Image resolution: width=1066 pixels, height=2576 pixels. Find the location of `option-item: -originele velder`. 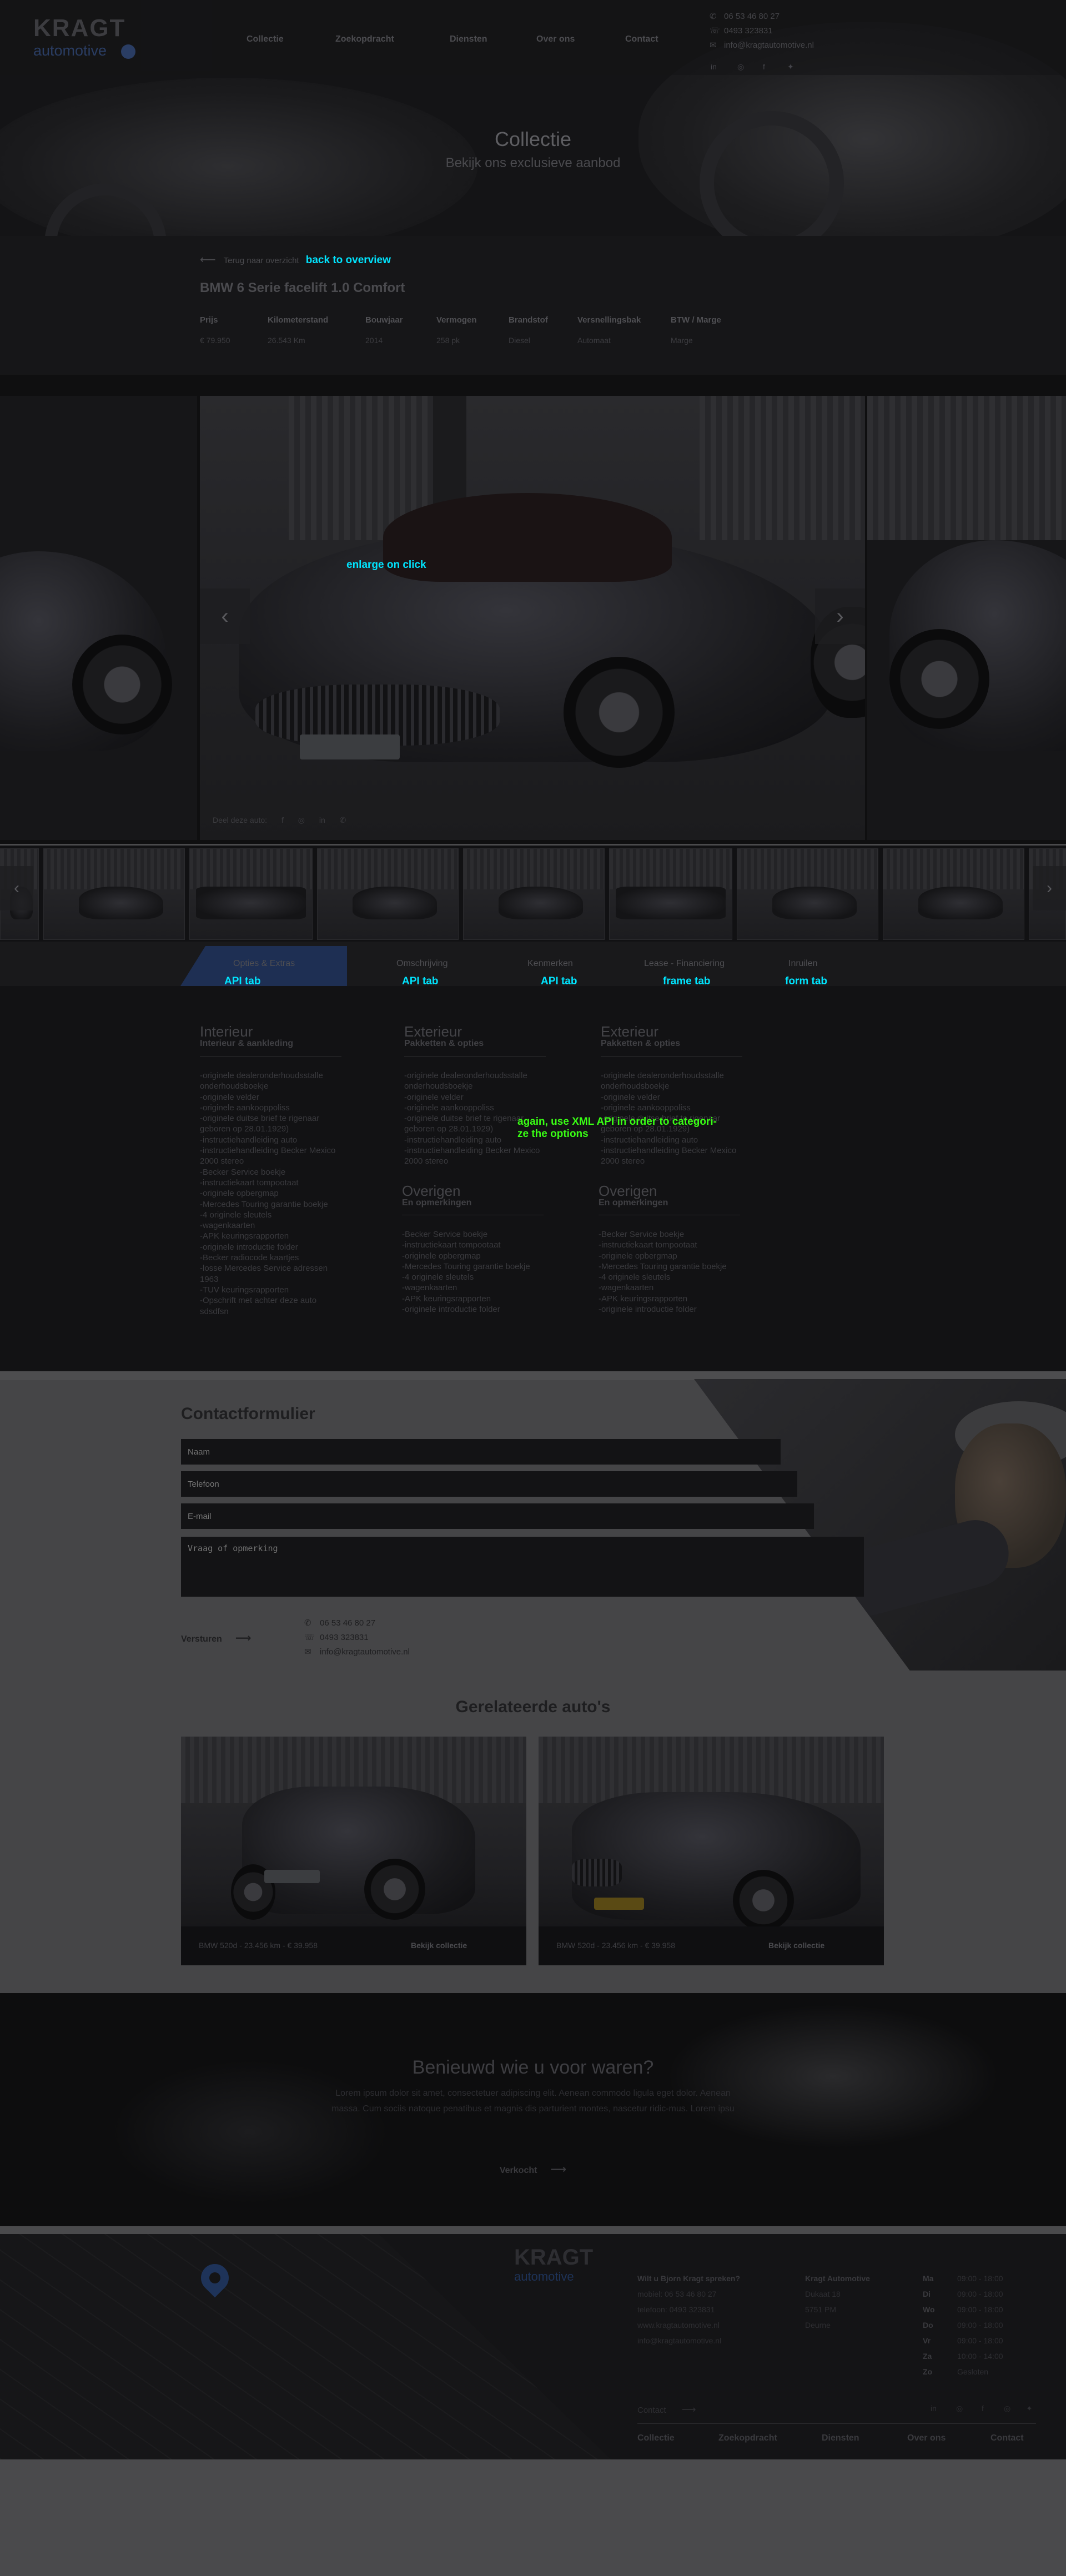

option-item: -originele velder is located at coordinates (630, 1097).